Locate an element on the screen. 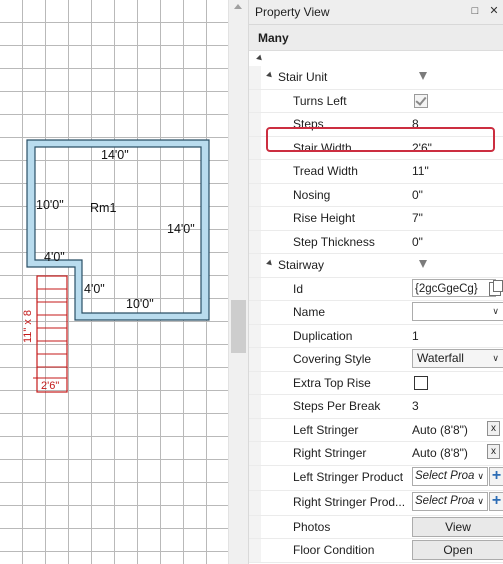 This screenshot has width=503, height=564. dimension-notch-side: 4'0" is located at coordinates (94, 289).